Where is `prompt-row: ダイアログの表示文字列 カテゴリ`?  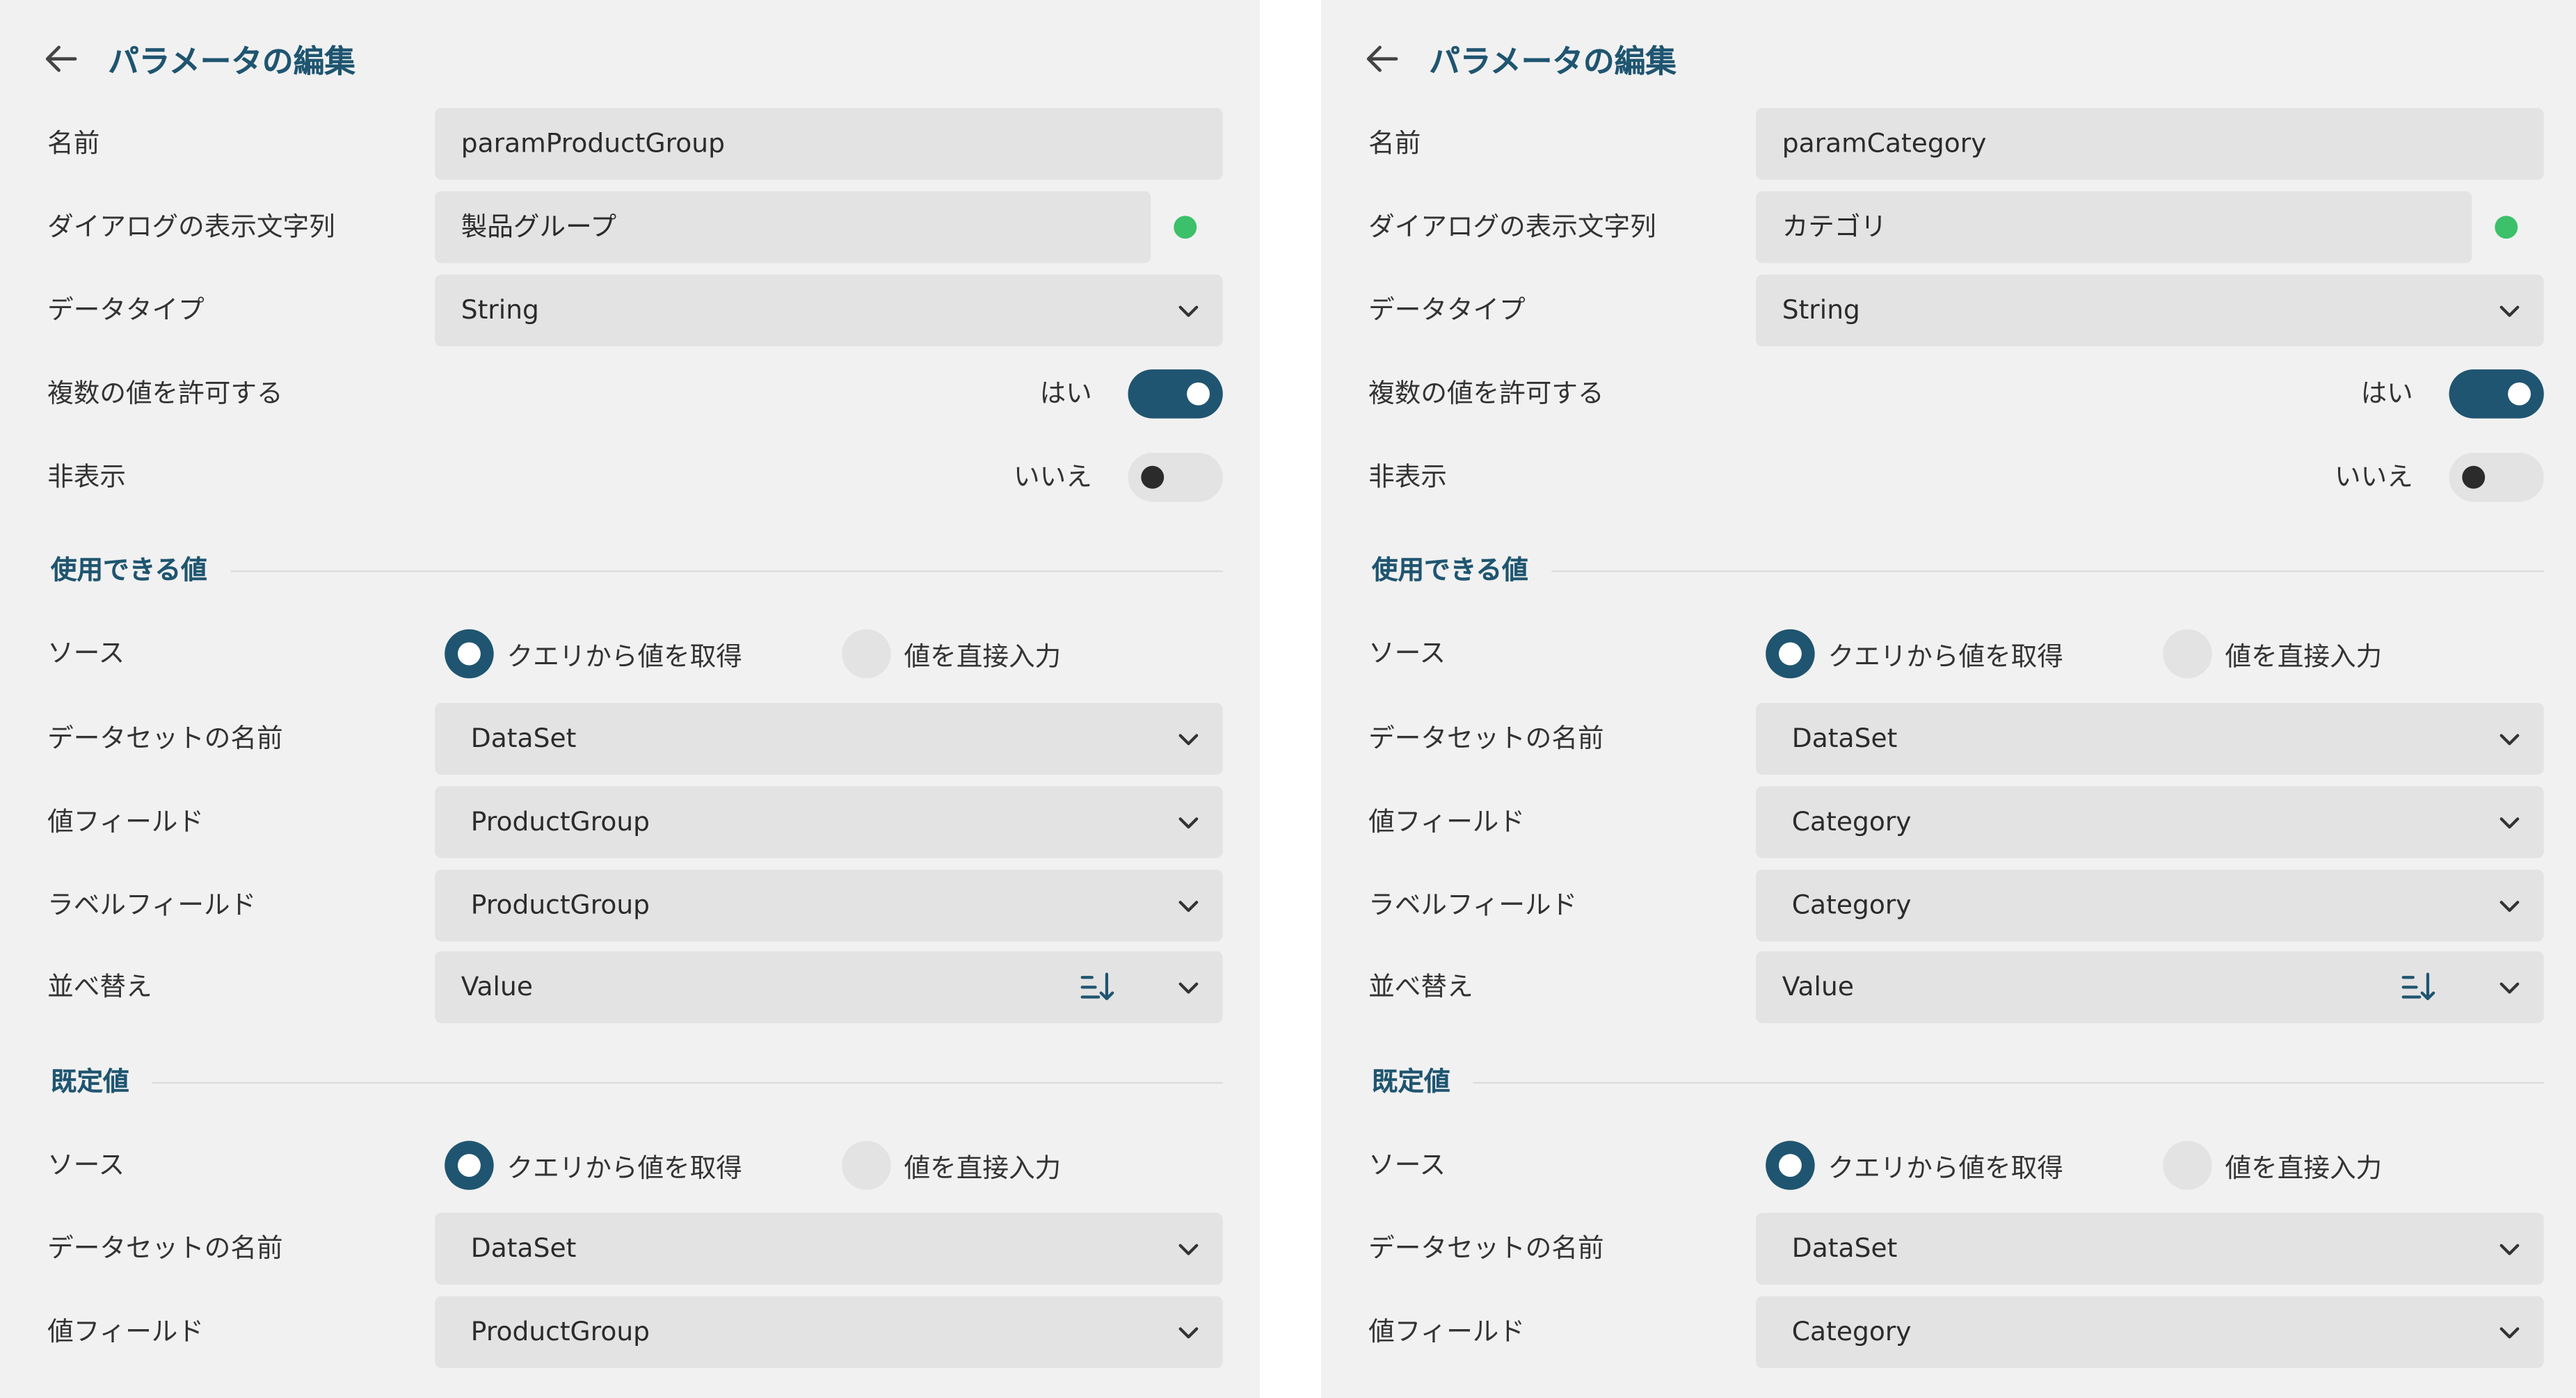 prompt-row: ダイアログの表示文字列 カテゴリ is located at coordinates (1948, 227).